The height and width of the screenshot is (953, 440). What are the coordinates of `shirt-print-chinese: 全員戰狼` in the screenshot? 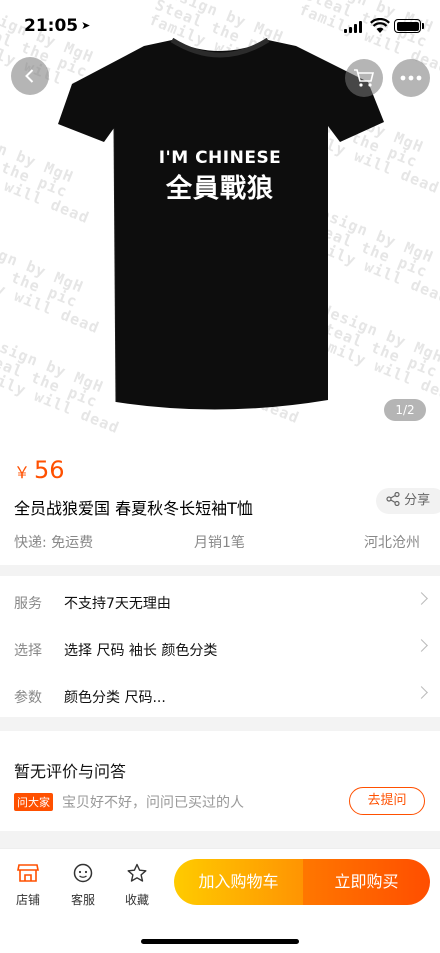 It's located at (219, 189).